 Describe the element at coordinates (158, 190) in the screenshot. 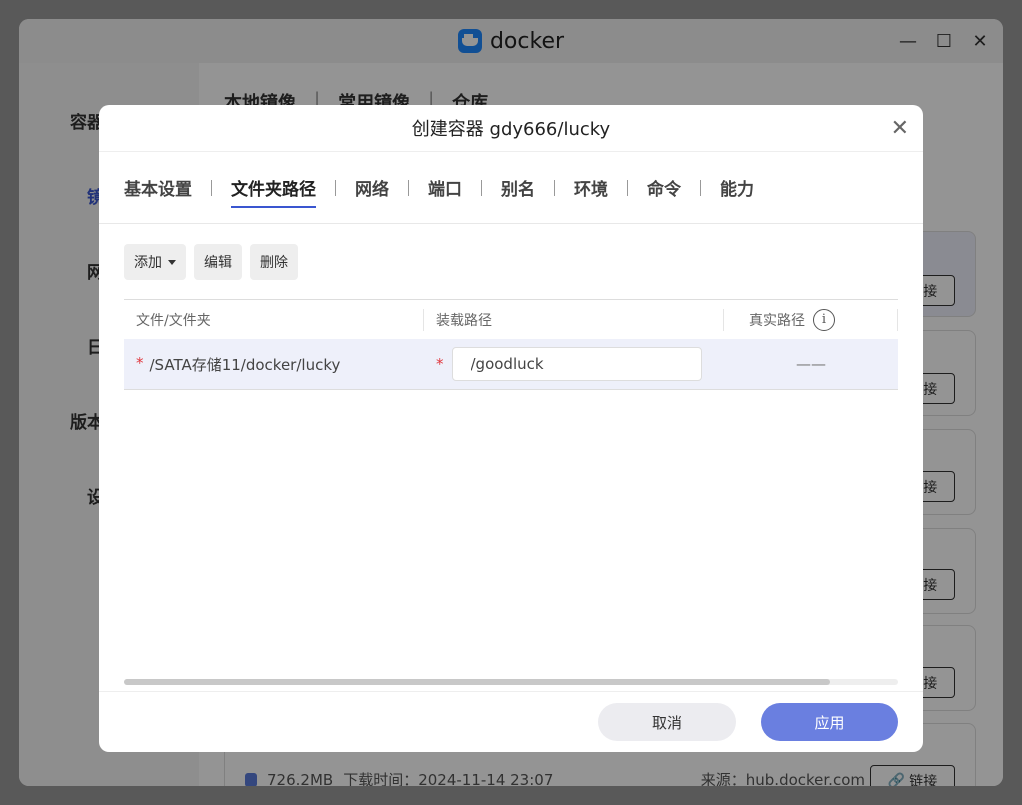

I see `tab-basic-settings: 基本设置` at that location.